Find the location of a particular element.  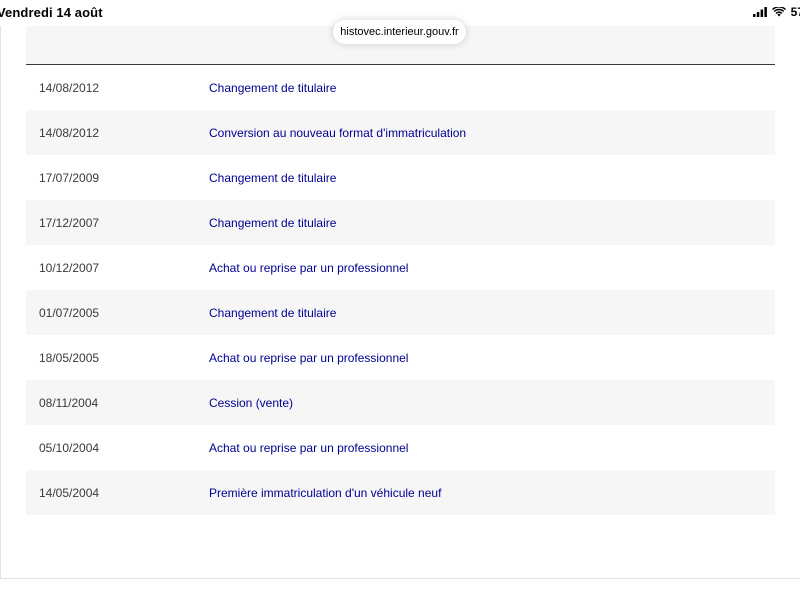

row-date: 08/11/2004 is located at coordinates (69, 402).